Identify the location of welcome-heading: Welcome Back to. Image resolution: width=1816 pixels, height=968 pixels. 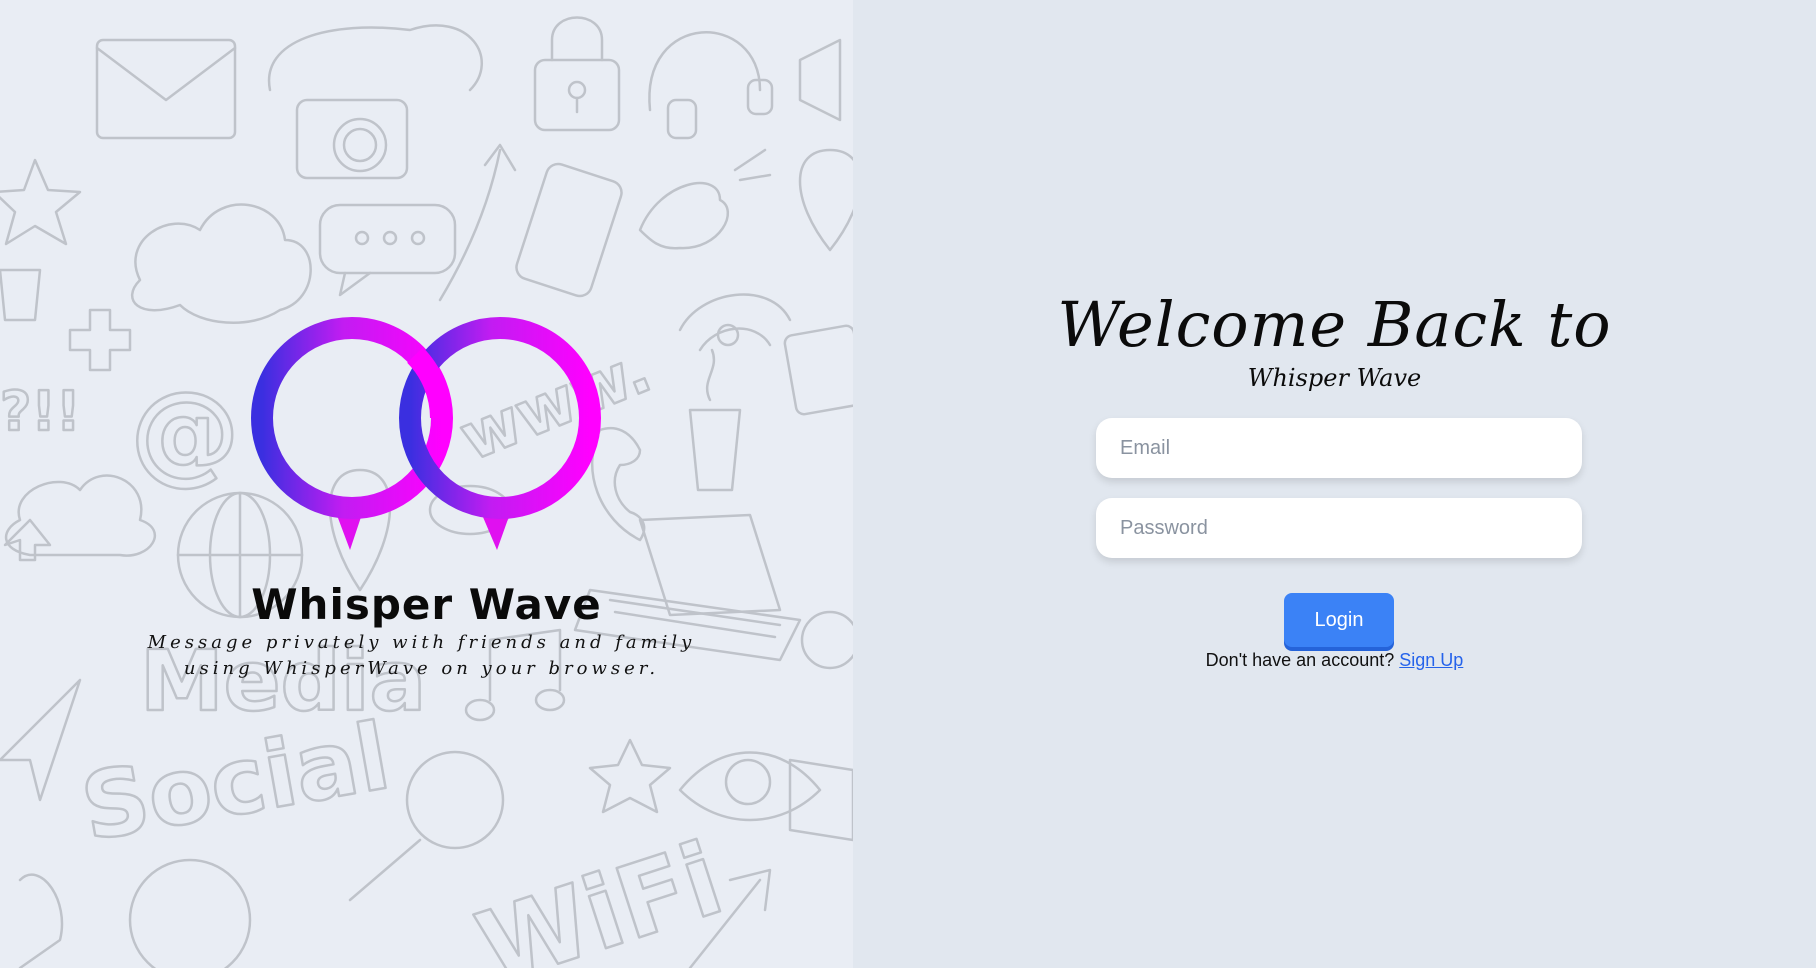
(1334, 324).